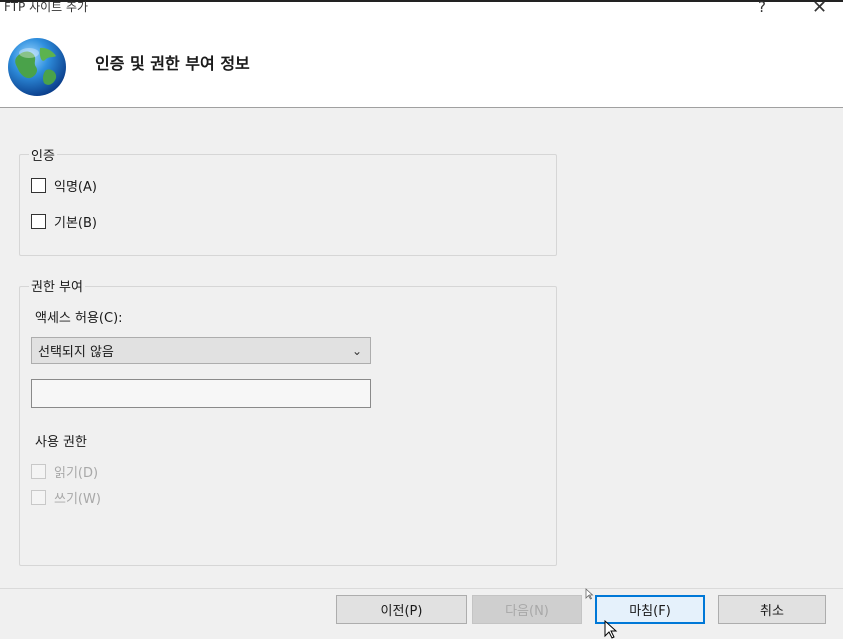 The width and height of the screenshot is (843, 639). What do you see at coordinates (611, 629) in the screenshot?
I see `mouse-pointer-icon` at bounding box center [611, 629].